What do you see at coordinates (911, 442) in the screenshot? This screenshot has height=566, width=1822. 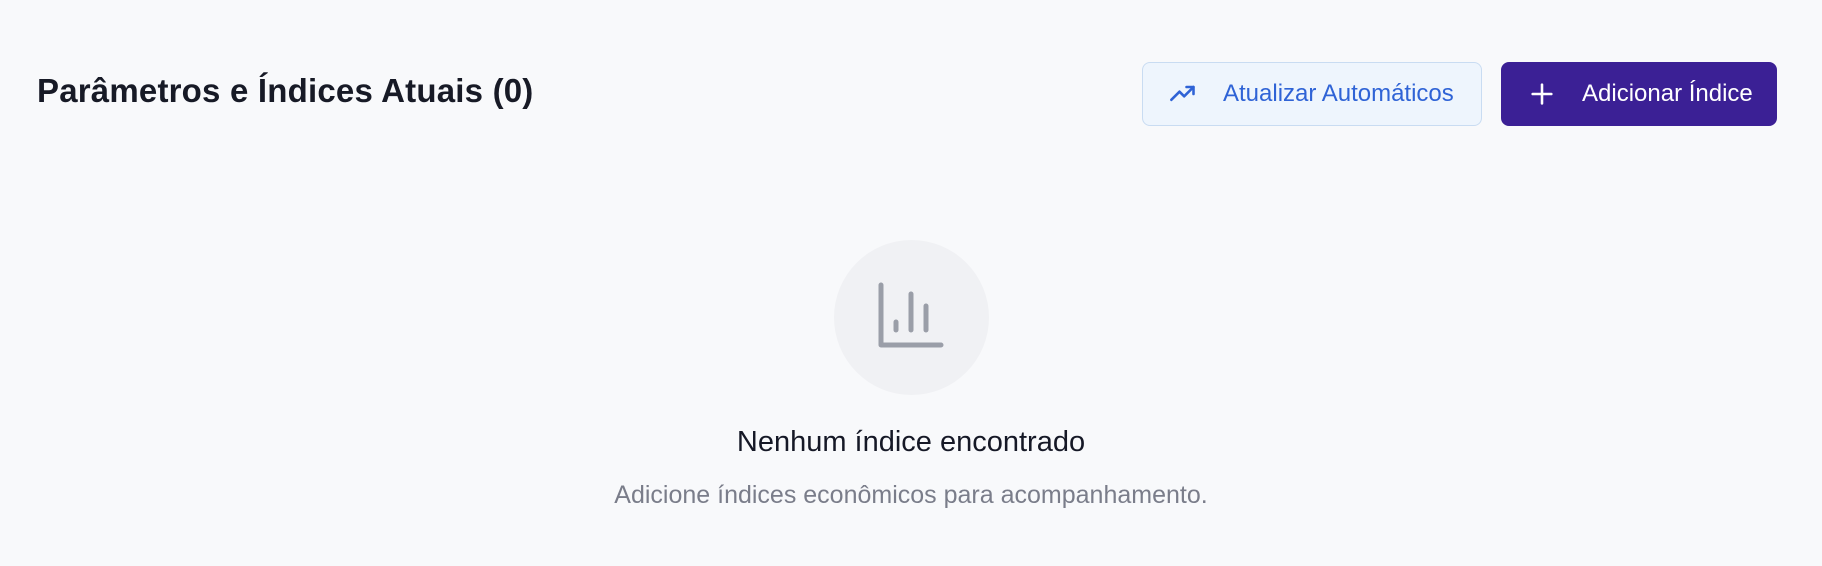 I see `empty-state-title: Nenhum índice encontrado` at bounding box center [911, 442].